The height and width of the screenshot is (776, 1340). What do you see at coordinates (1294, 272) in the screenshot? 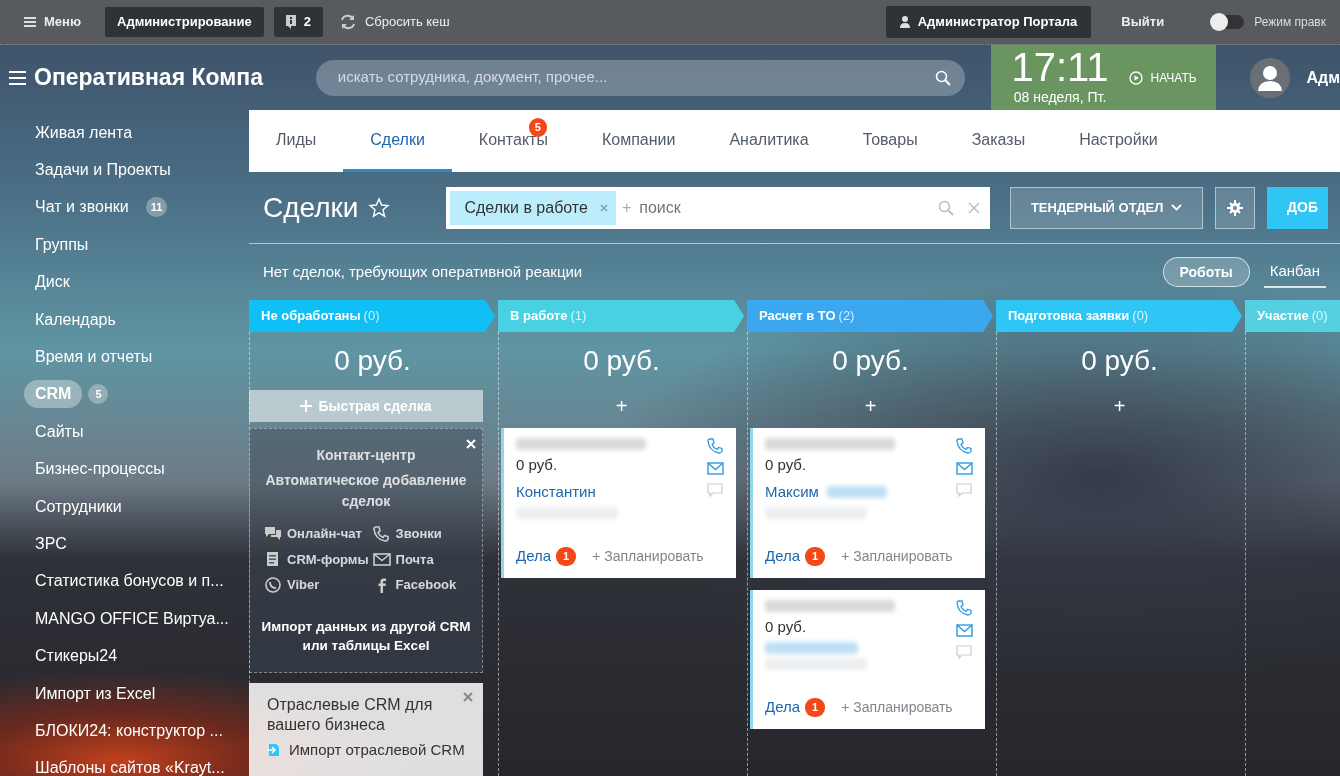
I see `view-tab: Канбан` at bounding box center [1294, 272].